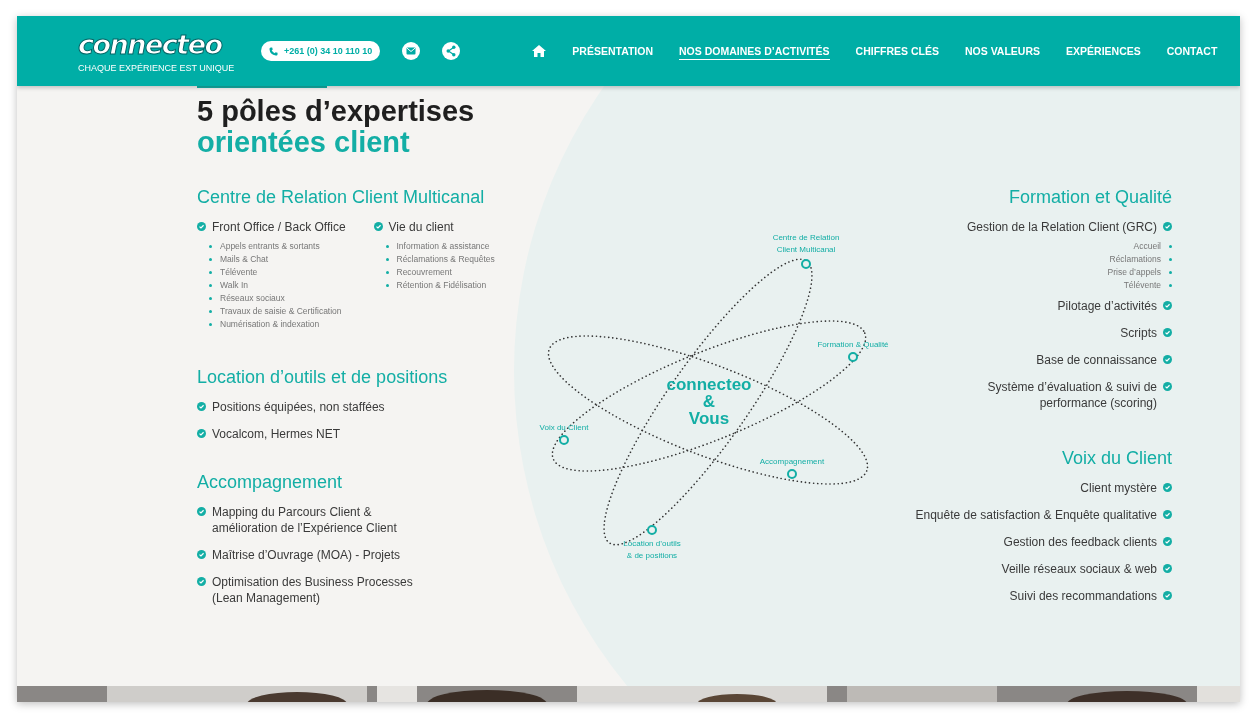 This screenshot has height=718, width=1257. I want to click on sub-item: Prise d’appels, so click(1134, 272).